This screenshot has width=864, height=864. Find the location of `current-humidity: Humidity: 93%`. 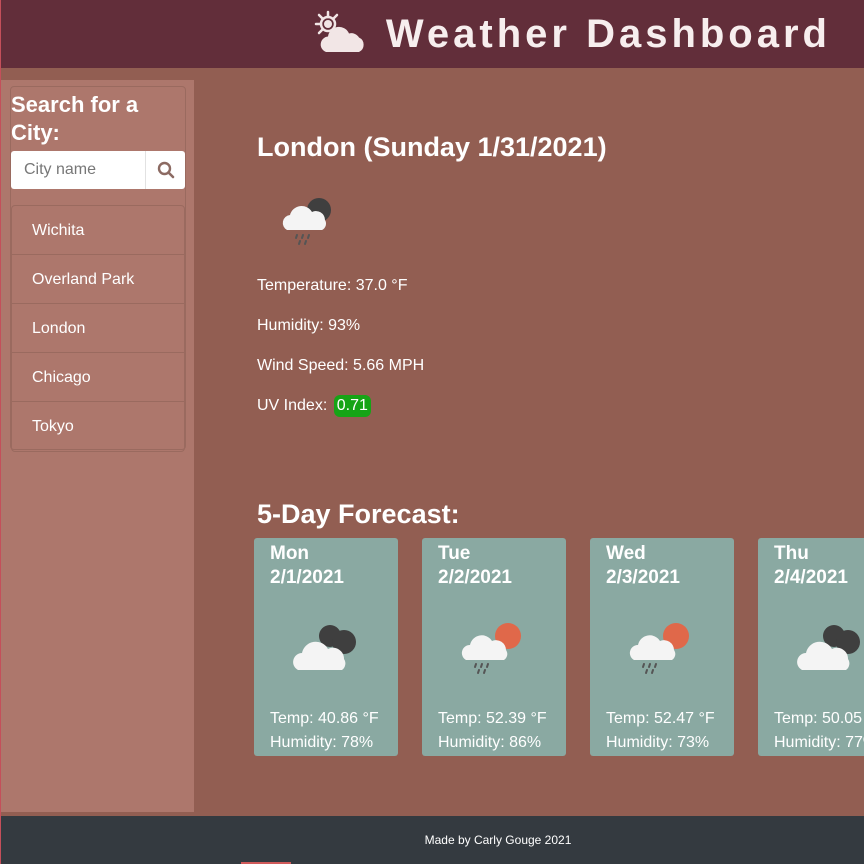

current-humidity: Humidity: 93% is located at coordinates (309, 325).